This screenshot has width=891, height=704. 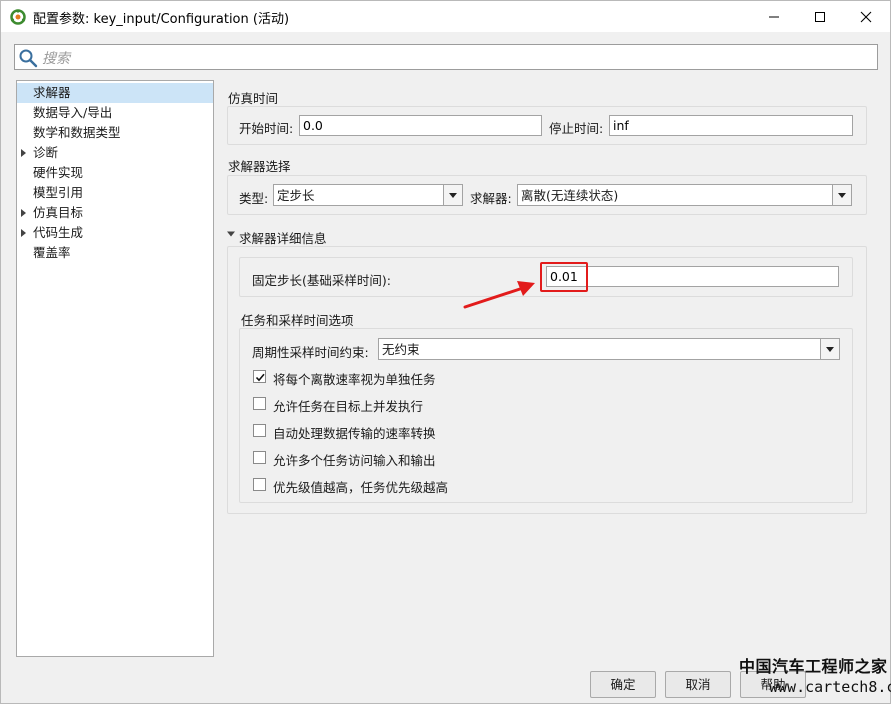 What do you see at coordinates (115, 173) in the screenshot?
I see `tree-item-hardware: 硬件实现` at bounding box center [115, 173].